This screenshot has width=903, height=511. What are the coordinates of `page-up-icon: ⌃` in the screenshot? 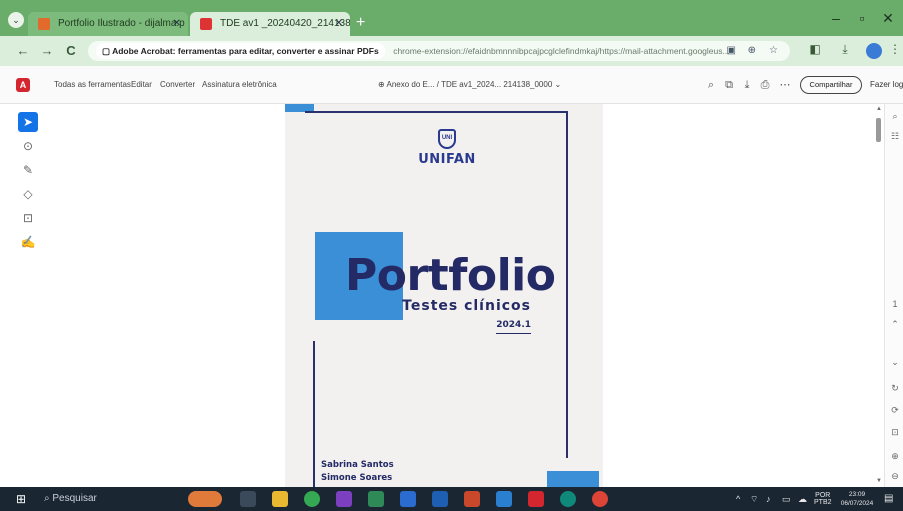 It's located at (895, 324).